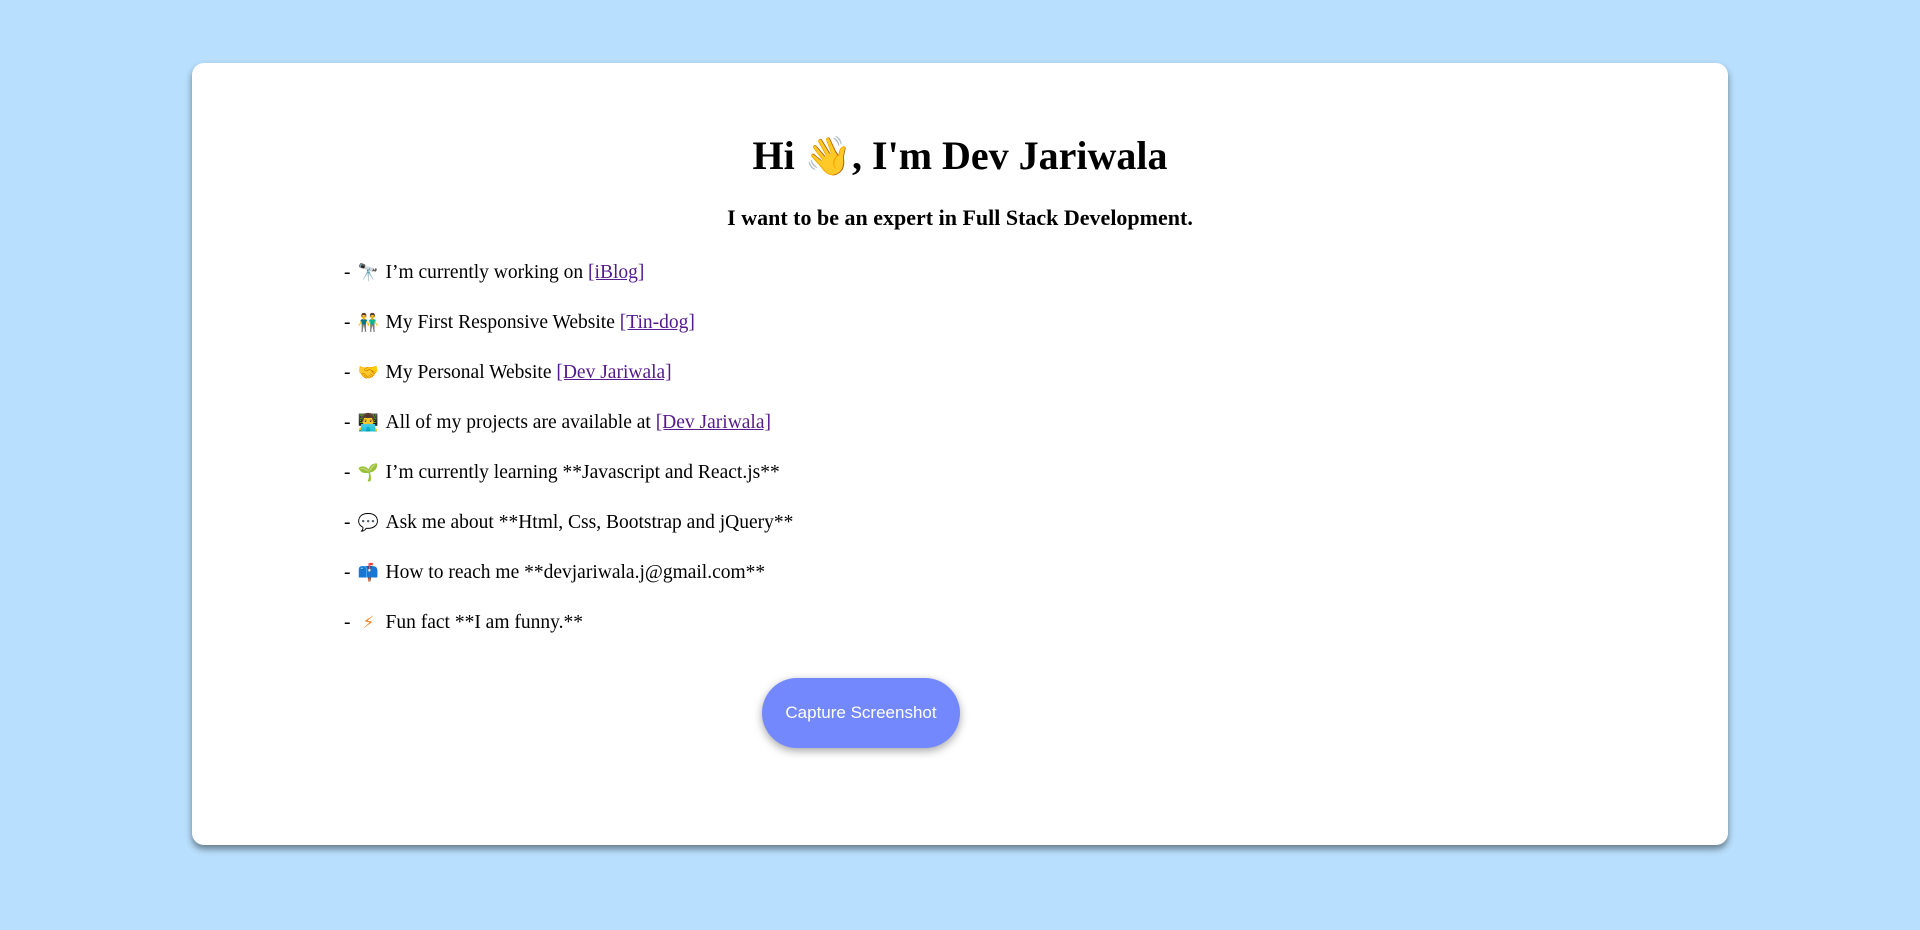 The height and width of the screenshot is (930, 1920). I want to click on lightning-icon: ⚡, so click(368, 623).